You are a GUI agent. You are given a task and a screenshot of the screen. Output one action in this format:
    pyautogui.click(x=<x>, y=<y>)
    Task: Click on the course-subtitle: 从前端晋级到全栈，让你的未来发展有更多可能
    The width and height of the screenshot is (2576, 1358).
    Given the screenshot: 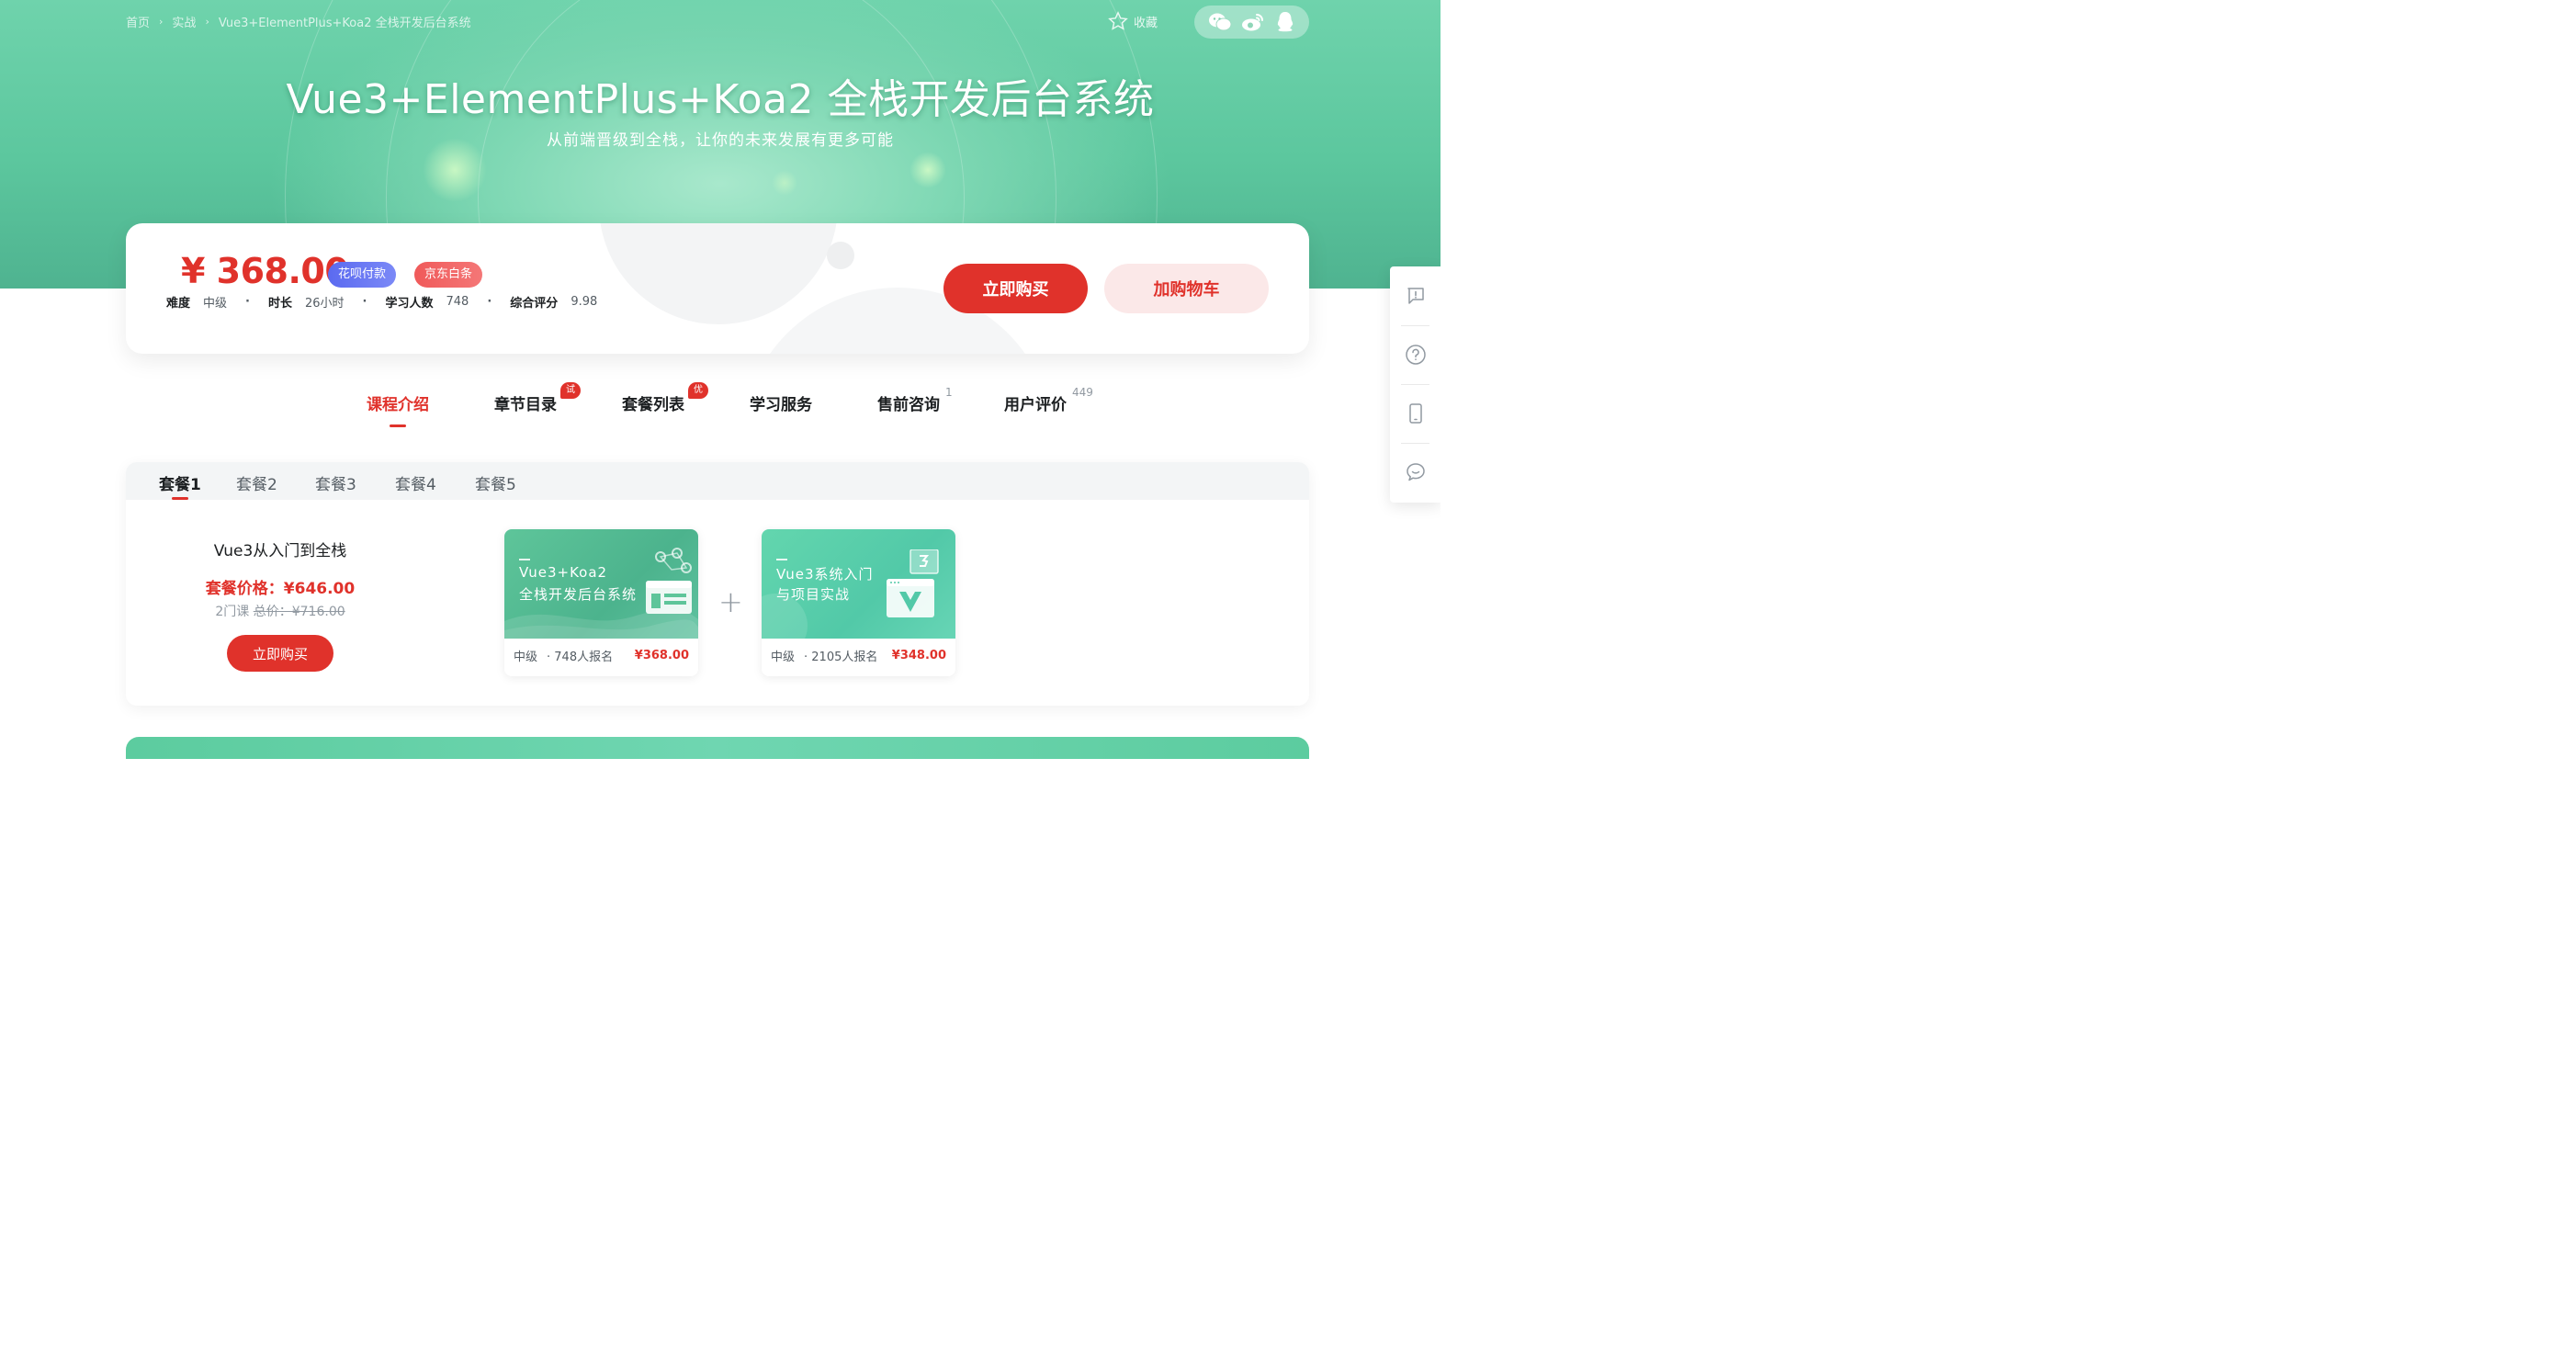 What is the action you would take?
    pyautogui.click(x=720, y=140)
    